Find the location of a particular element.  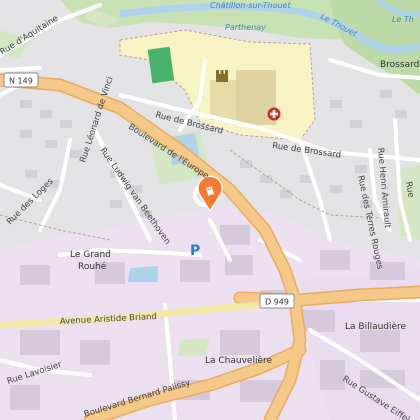

green-south is located at coordinates (194, 347).